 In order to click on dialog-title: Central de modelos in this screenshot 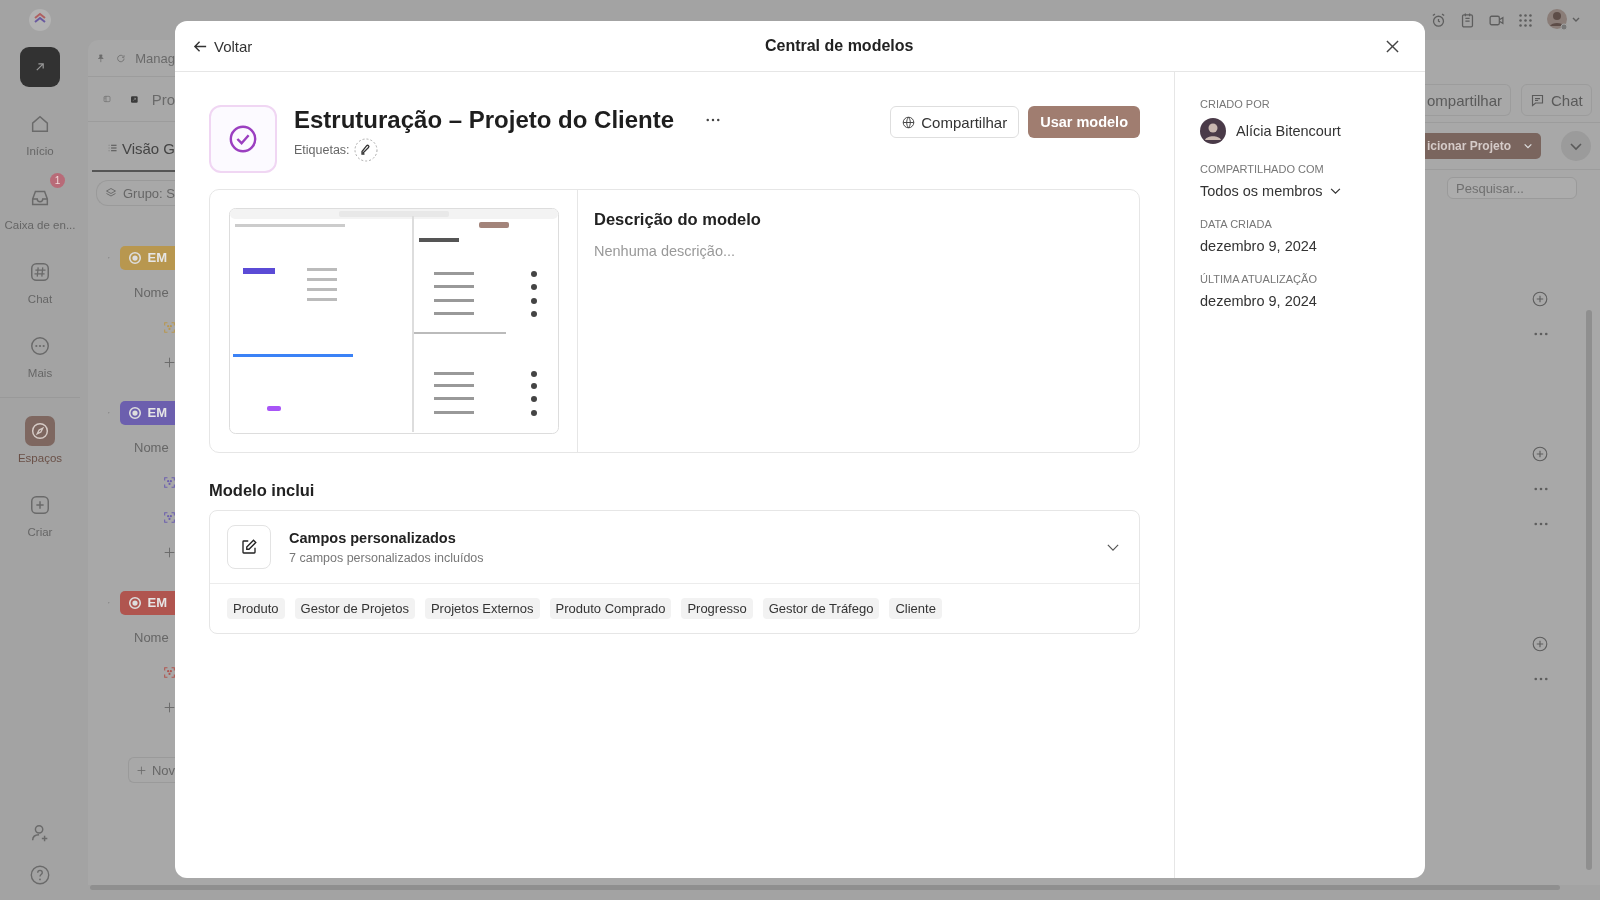, I will do `click(839, 46)`.